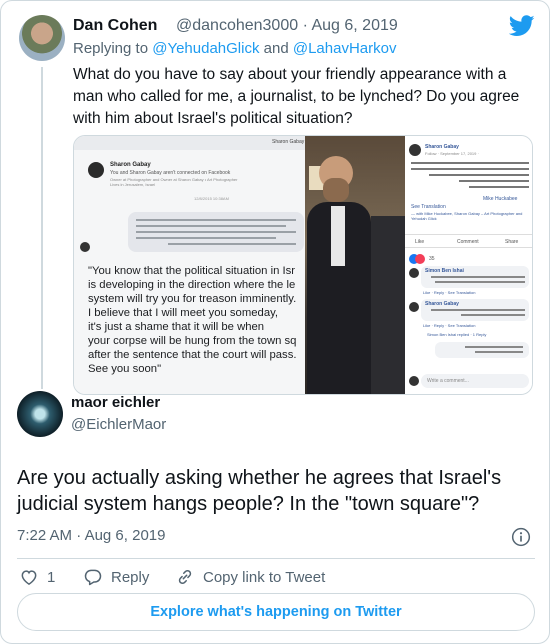 Image resolution: width=550 pixels, height=644 pixels. I want to click on fb-share: Share, so click(512, 242).